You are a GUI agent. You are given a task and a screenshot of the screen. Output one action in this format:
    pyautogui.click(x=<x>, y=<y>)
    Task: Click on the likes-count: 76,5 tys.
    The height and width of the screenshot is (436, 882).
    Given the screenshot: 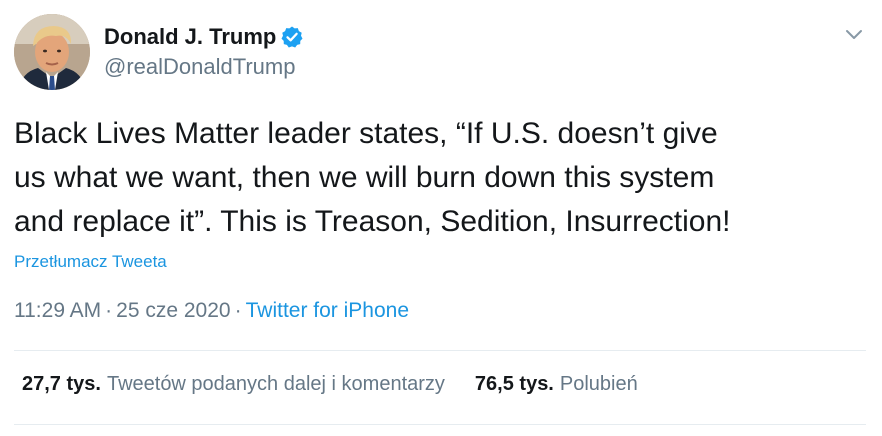 What is the action you would take?
    pyautogui.click(x=514, y=384)
    